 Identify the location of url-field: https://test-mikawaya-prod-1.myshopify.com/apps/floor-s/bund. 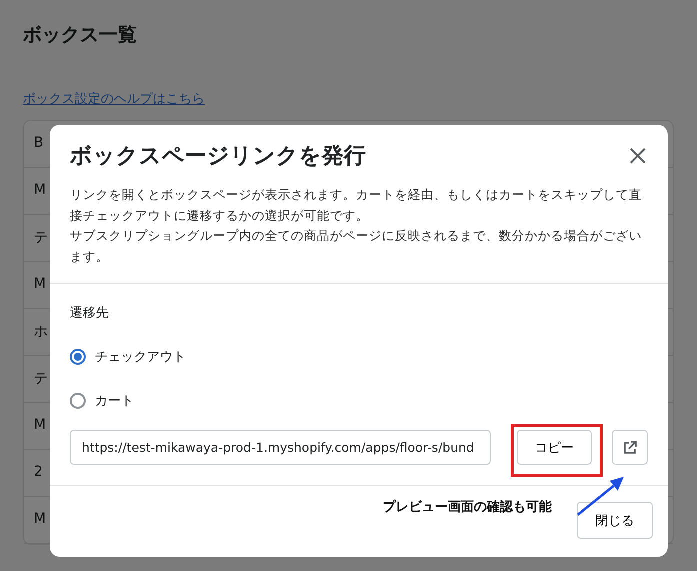
(281, 447).